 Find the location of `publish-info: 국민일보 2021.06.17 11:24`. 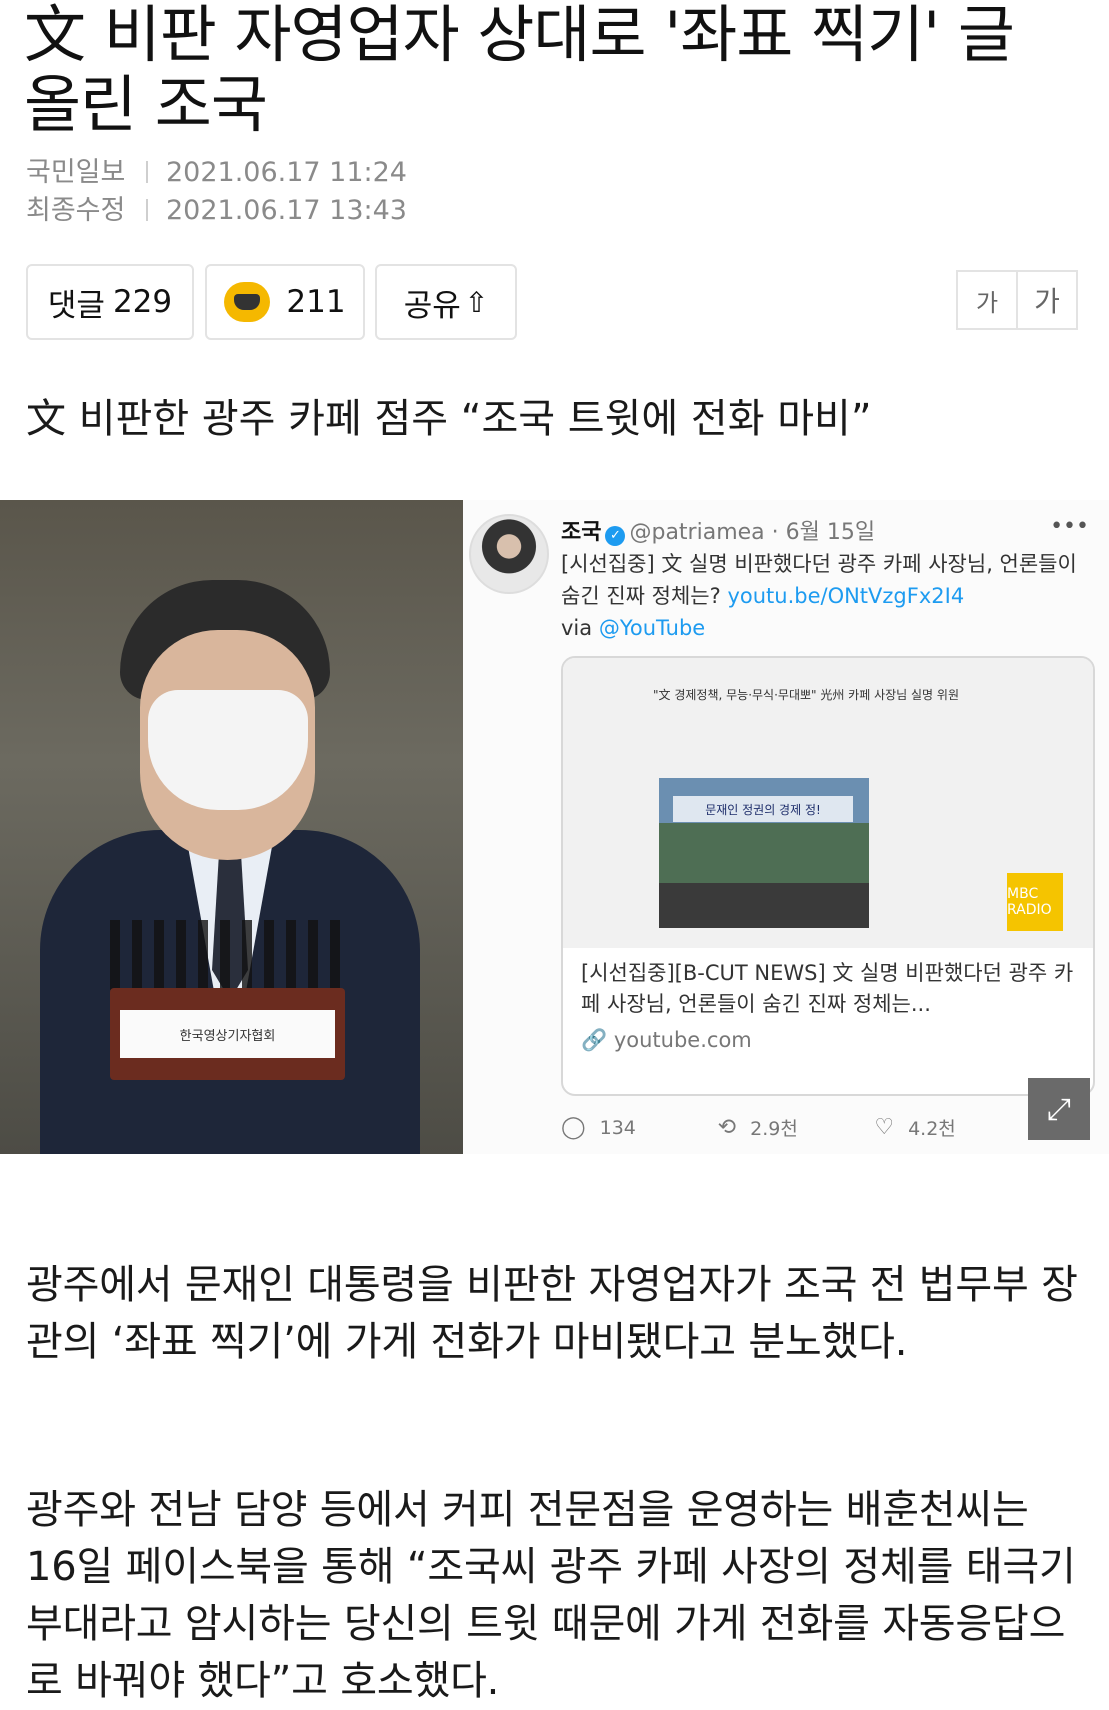

publish-info: 국민일보 2021.06.17 11:24 is located at coordinates (216, 169).